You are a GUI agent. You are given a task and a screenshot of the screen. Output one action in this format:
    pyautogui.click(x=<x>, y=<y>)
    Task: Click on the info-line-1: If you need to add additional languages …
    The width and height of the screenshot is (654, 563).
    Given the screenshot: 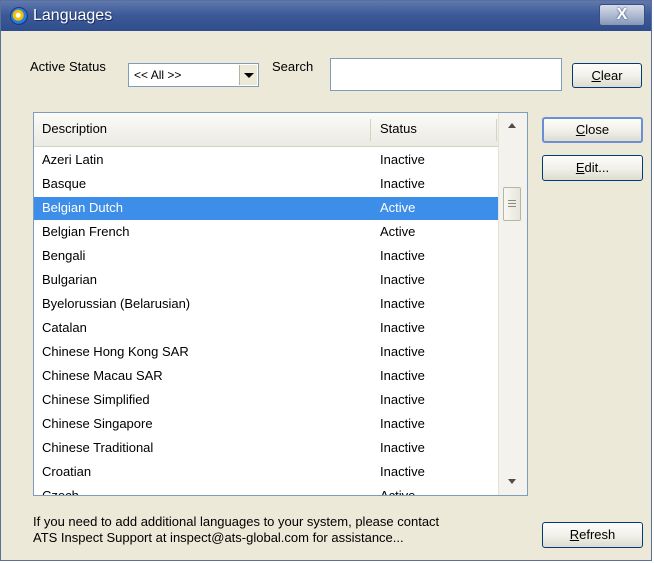 What is the action you would take?
    pyautogui.click(x=236, y=521)
    